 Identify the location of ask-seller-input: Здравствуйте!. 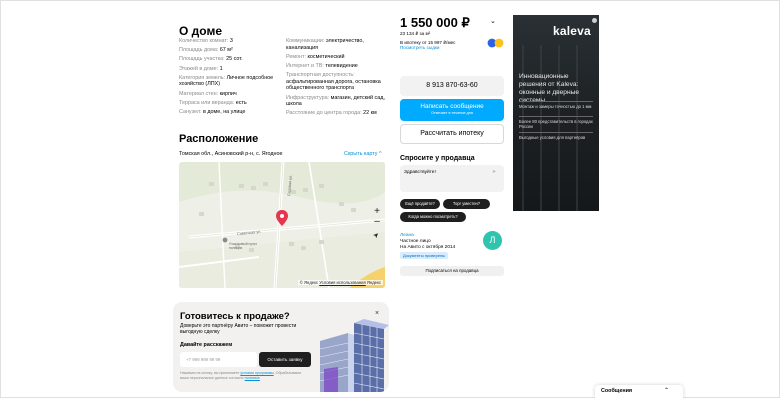
(452, 178).